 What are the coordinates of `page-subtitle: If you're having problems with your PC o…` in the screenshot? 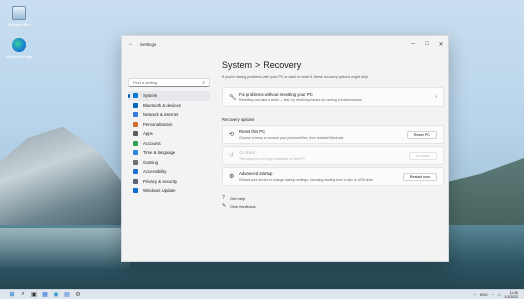 It's located at (295, 77).